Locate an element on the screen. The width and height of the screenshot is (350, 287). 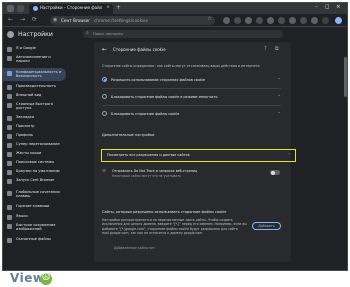
sidebar-item-bookmarks: Закладки is located at coordinates (34, 118).